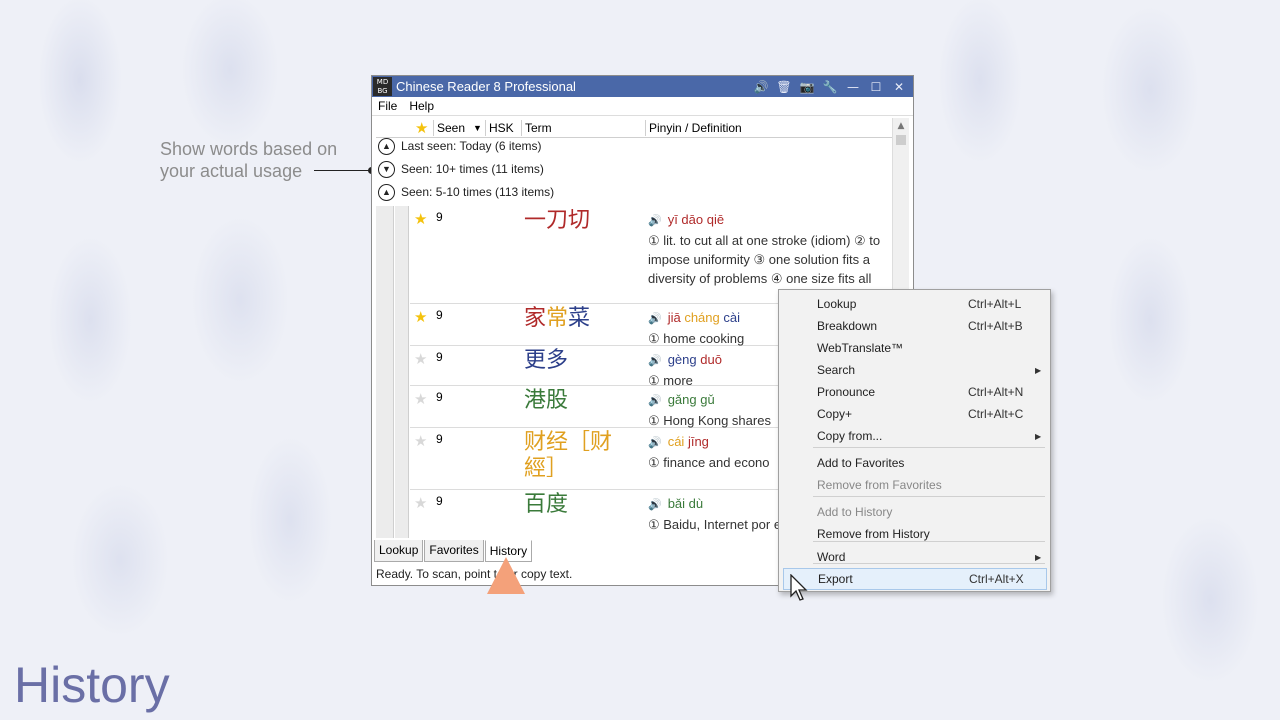 Image resolution: width=1280 pixels, height=720 pixels. What do you see at coordinates (557, 318) in the screenshot?
I see `term-text: 家常菜` at bounding box center [557, 318].